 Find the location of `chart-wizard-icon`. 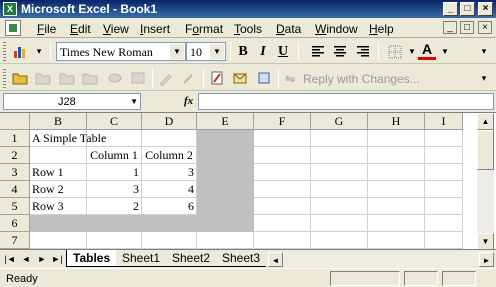

chart-wizard-icon is located at coordinates (20, 51).